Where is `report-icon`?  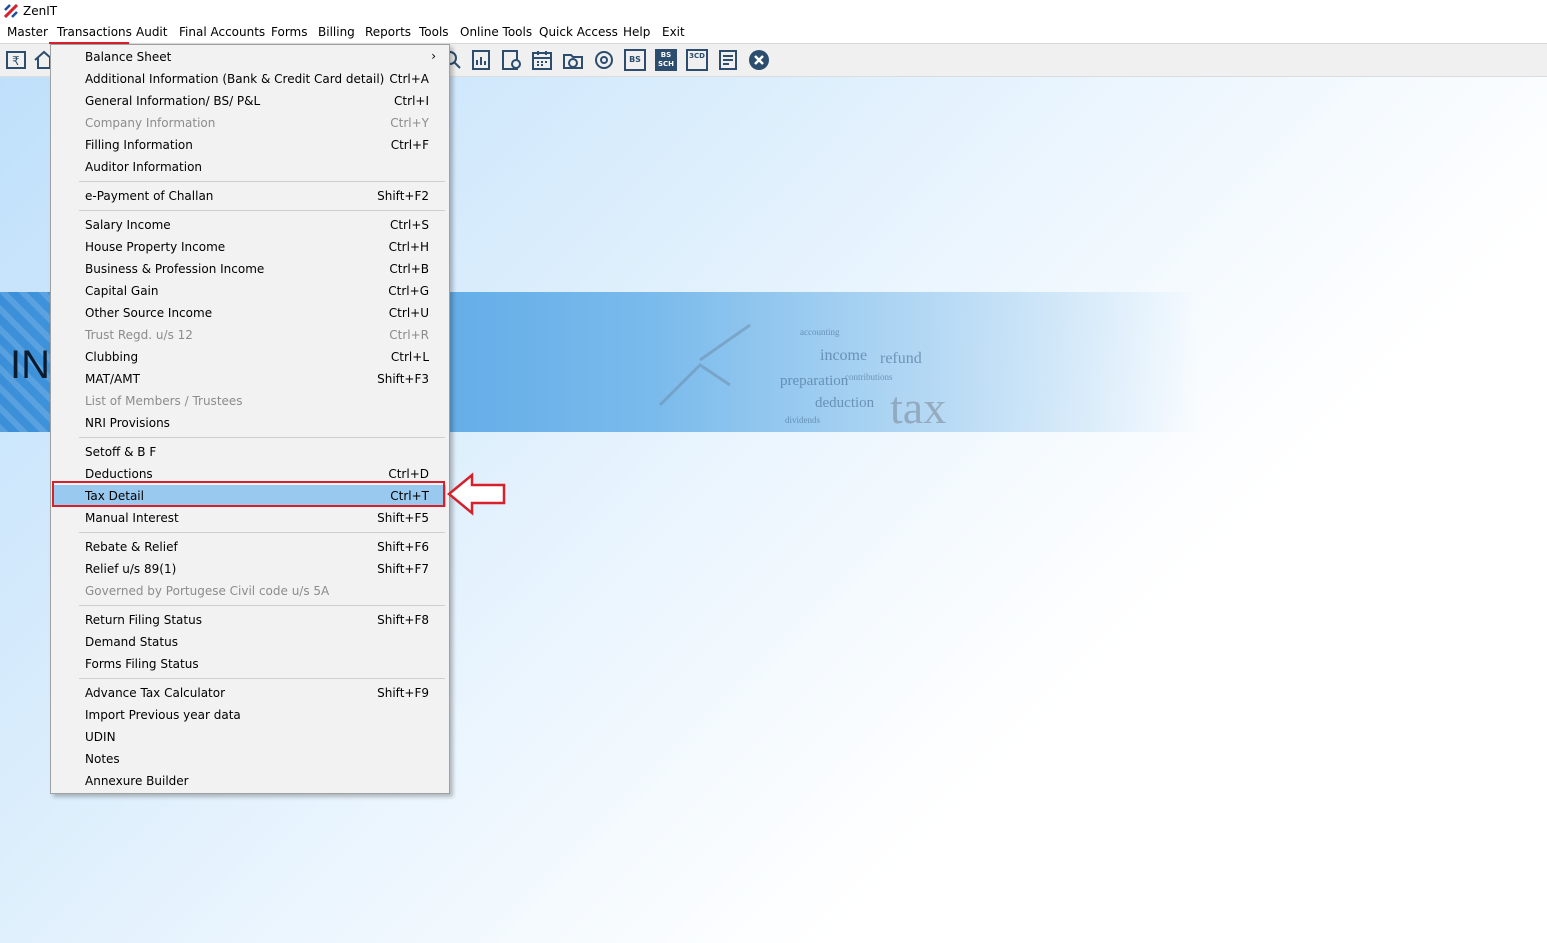
report-icon is located at coordinates (481, 60).